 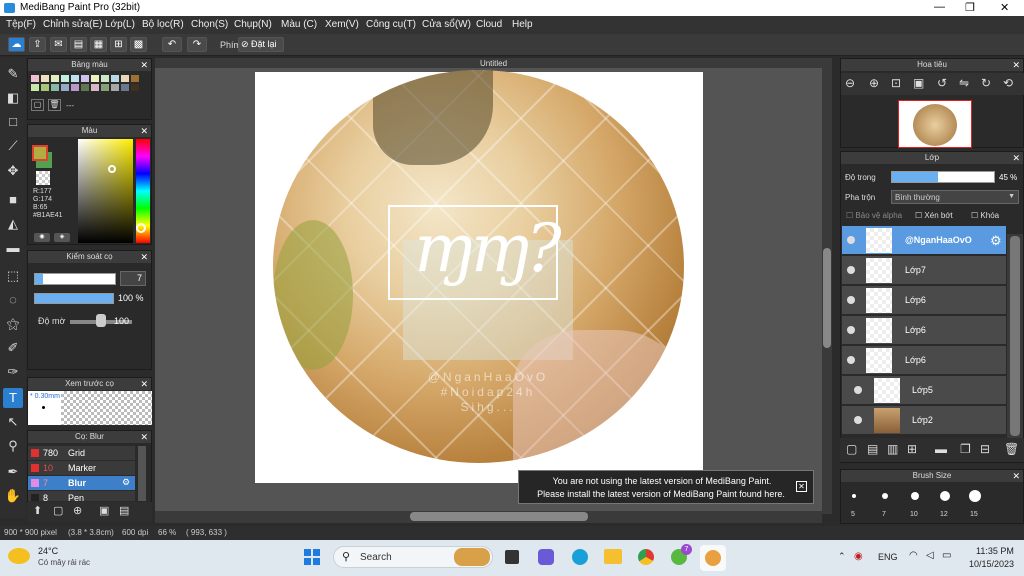 I want to click on windows-start-icon, so click(x=312, y=557).